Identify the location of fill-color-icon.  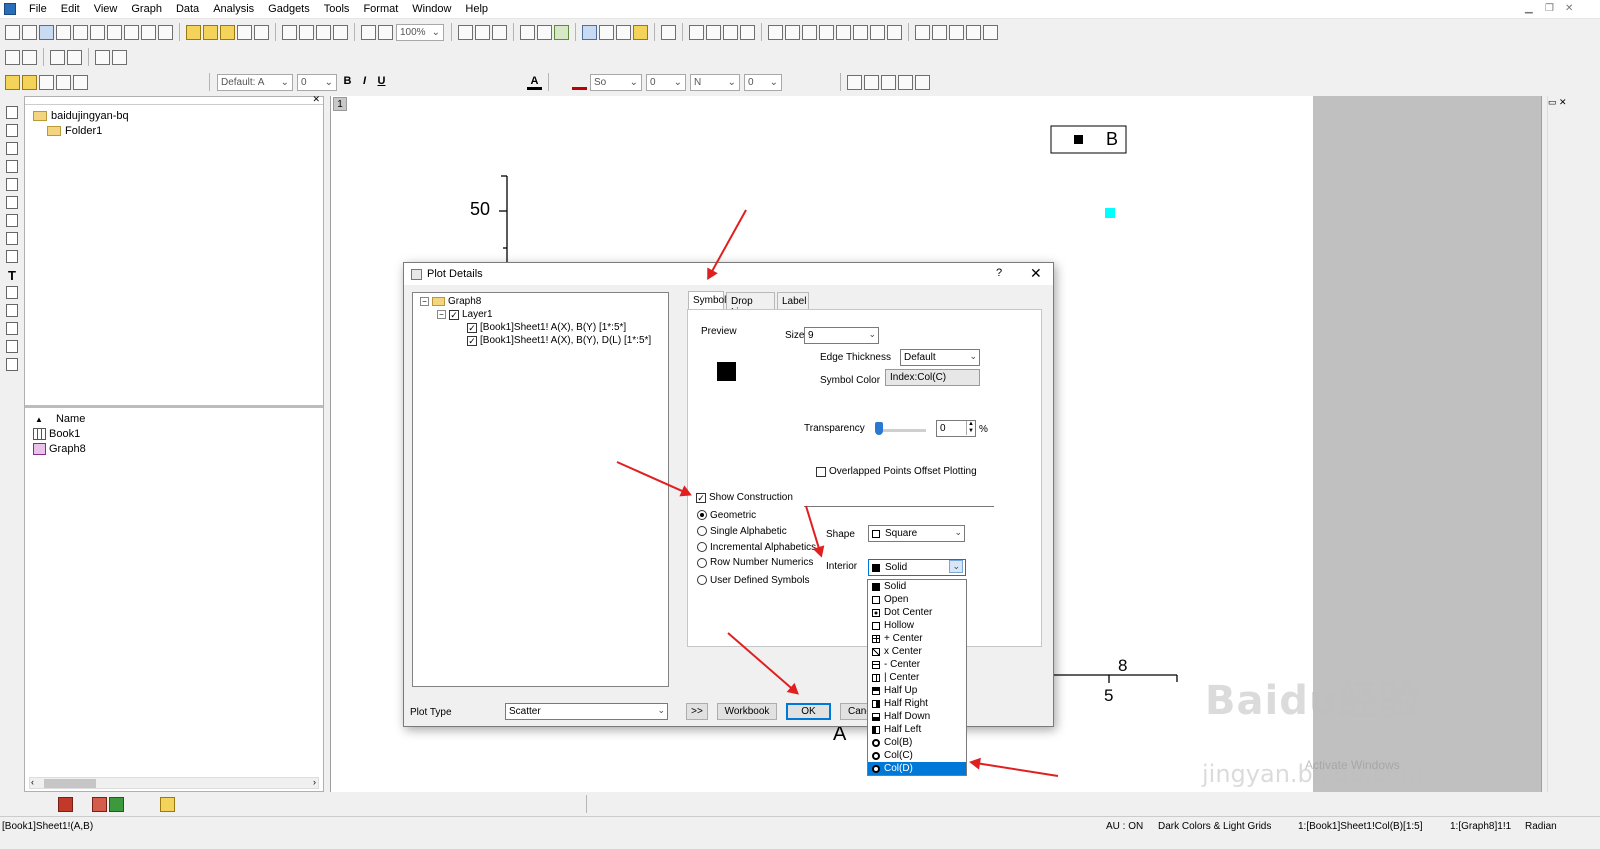
(562, 82).